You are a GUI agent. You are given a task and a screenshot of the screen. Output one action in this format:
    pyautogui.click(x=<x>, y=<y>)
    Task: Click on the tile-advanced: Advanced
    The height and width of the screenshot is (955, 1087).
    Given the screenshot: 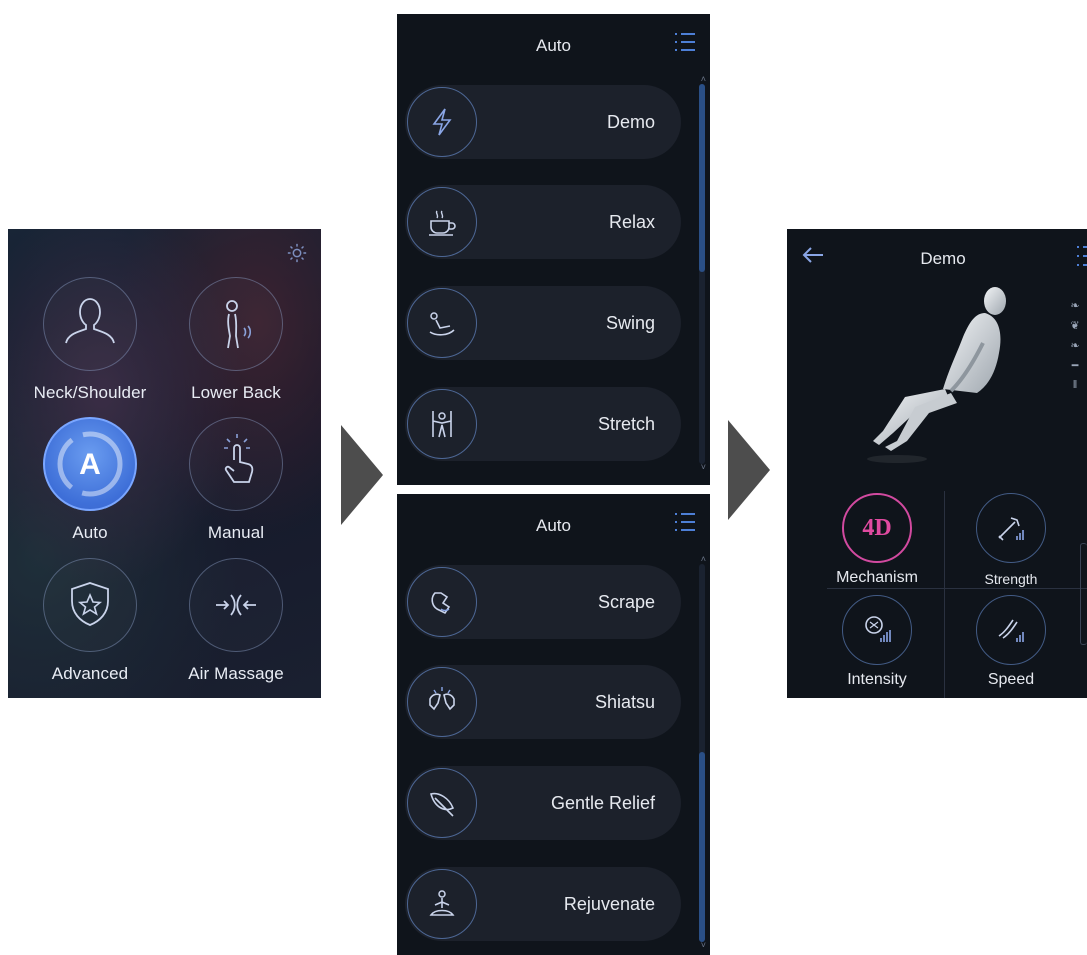 What is the action you would take?
    pyautogui.click(x=90, y=621)
    